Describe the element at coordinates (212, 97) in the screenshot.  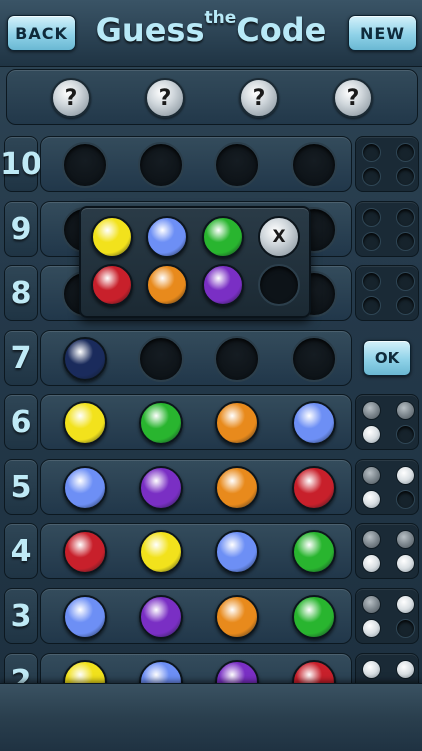
I see `secret-code-row: ? ? ? ?` at that location.